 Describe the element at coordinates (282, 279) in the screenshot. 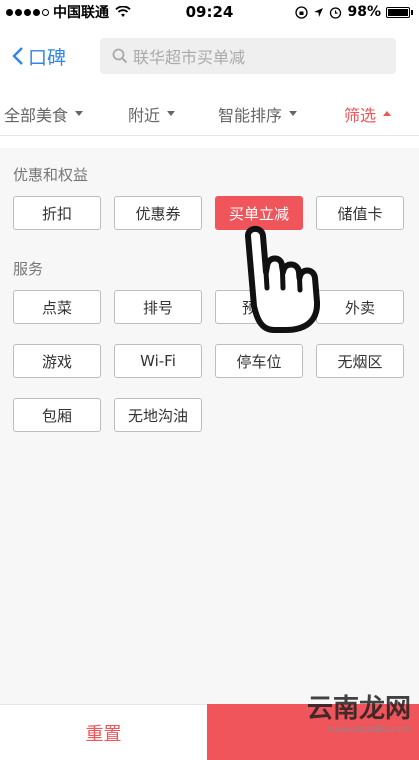

I see `pointing-hand-icon` at that location.